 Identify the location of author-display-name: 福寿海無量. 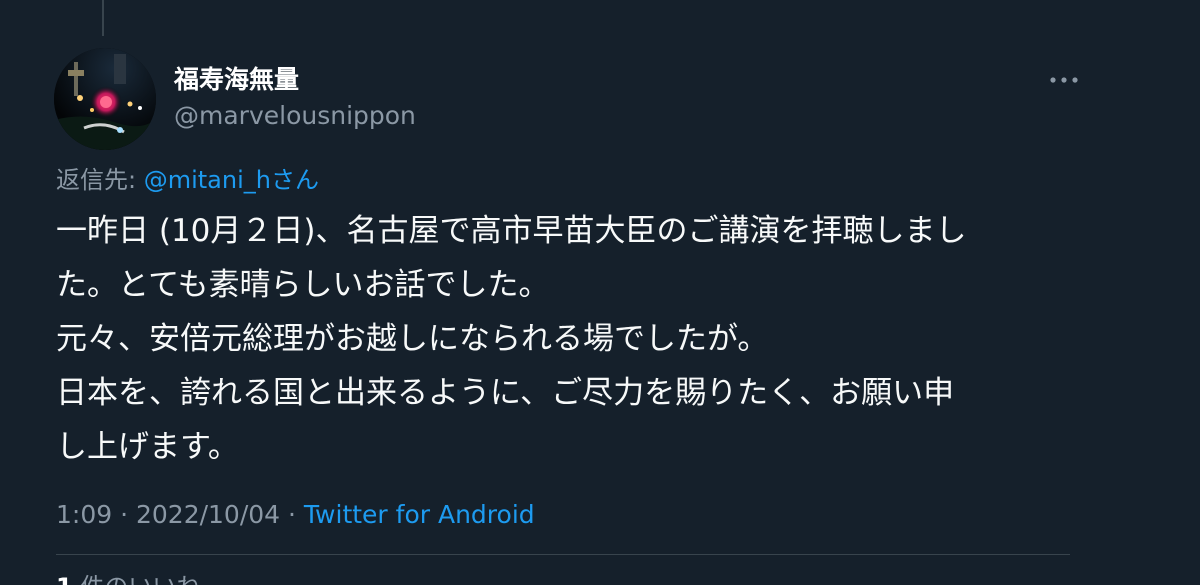
(236, 80).